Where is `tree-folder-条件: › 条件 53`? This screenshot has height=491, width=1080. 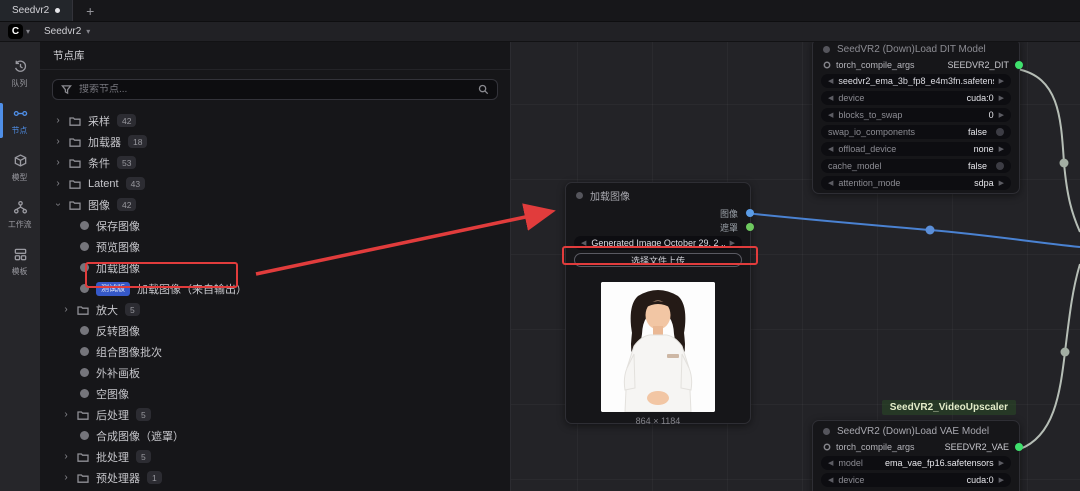
tree-folder-条件: › 条件 53 is located at coordinates (275, 162).